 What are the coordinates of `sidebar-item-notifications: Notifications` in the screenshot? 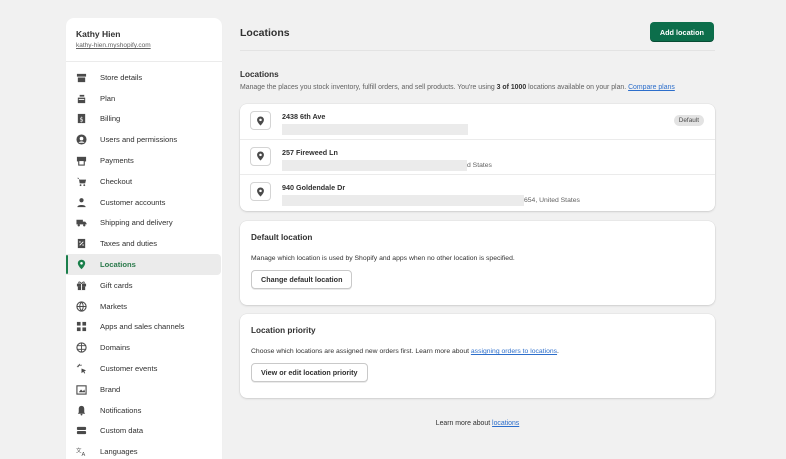 It's located at (143, 410).